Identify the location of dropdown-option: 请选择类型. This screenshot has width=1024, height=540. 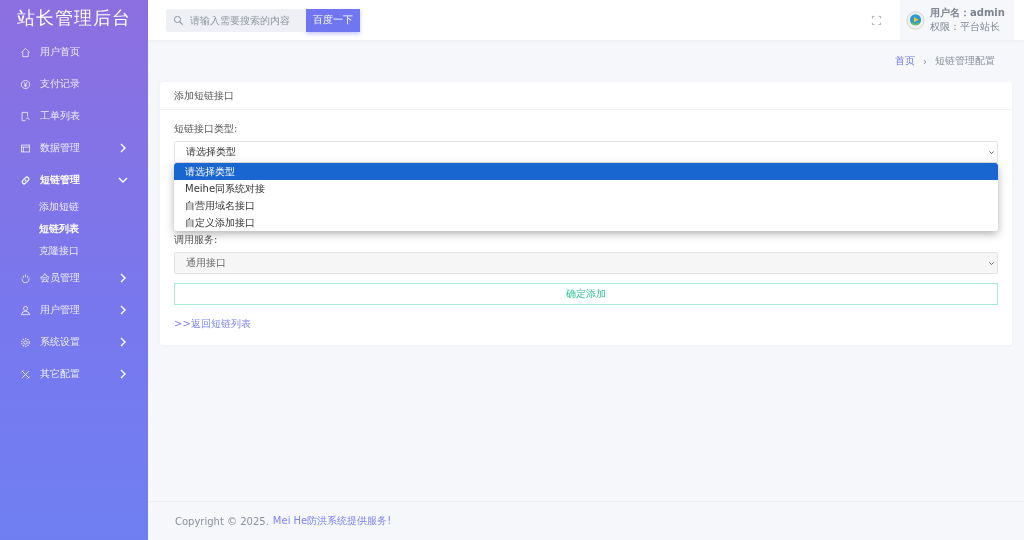
(586, 171).